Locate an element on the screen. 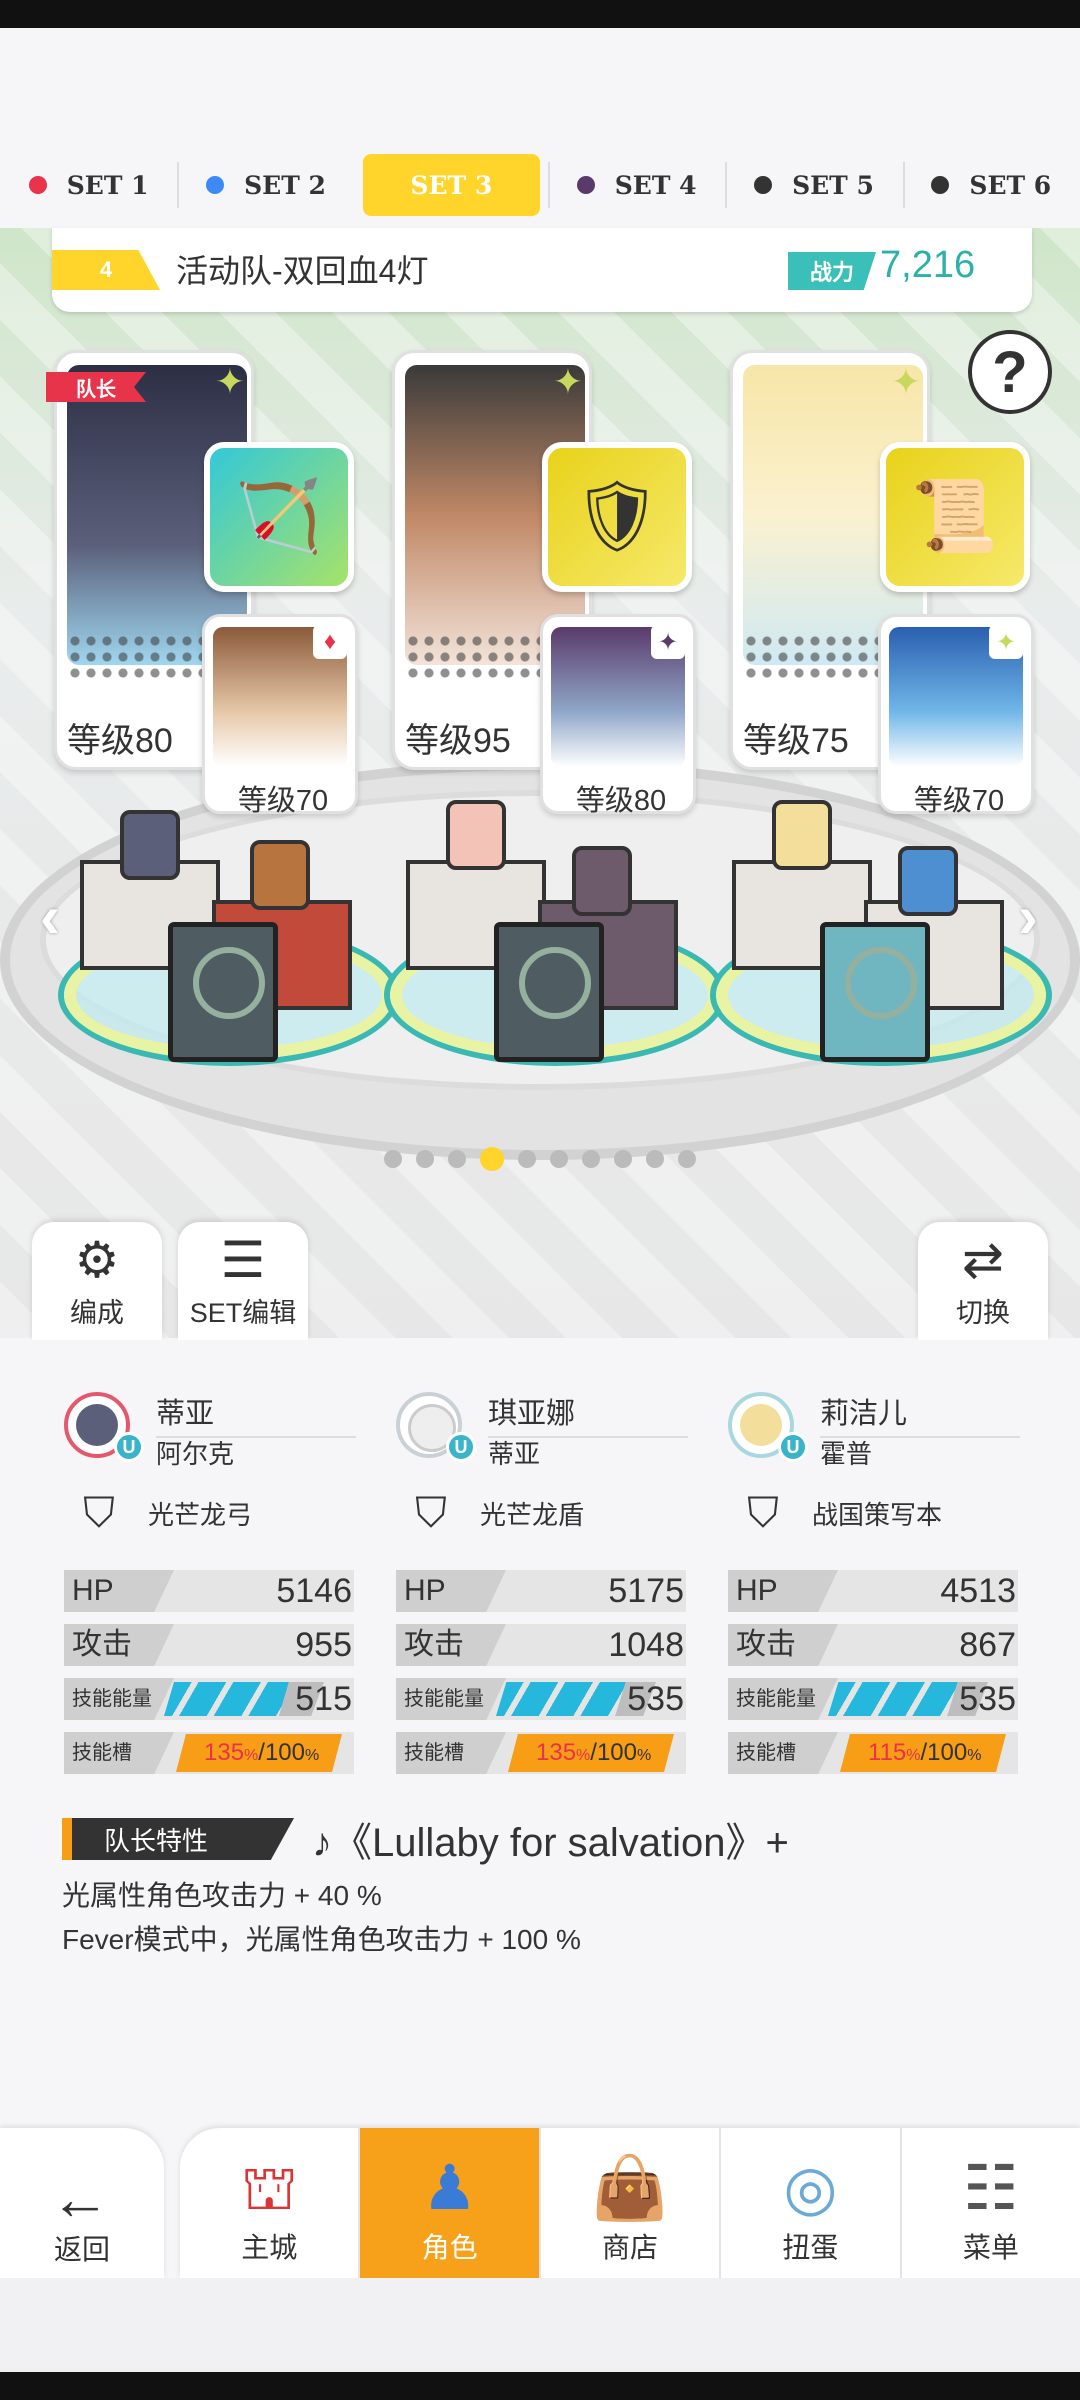  skill-slot-current: 115 is located at coordinates (887, 1752).